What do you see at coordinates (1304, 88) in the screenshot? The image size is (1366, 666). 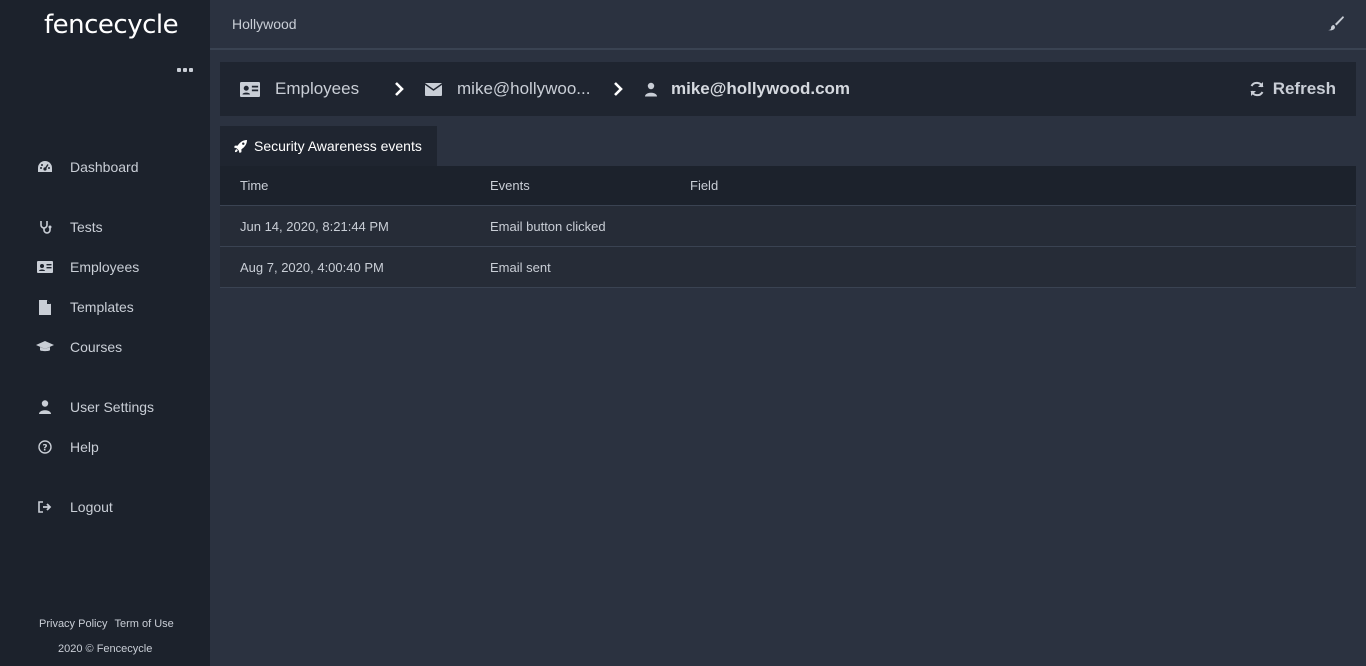 I see `refresh-label: Refresh` at bounding box center [1304, 88].